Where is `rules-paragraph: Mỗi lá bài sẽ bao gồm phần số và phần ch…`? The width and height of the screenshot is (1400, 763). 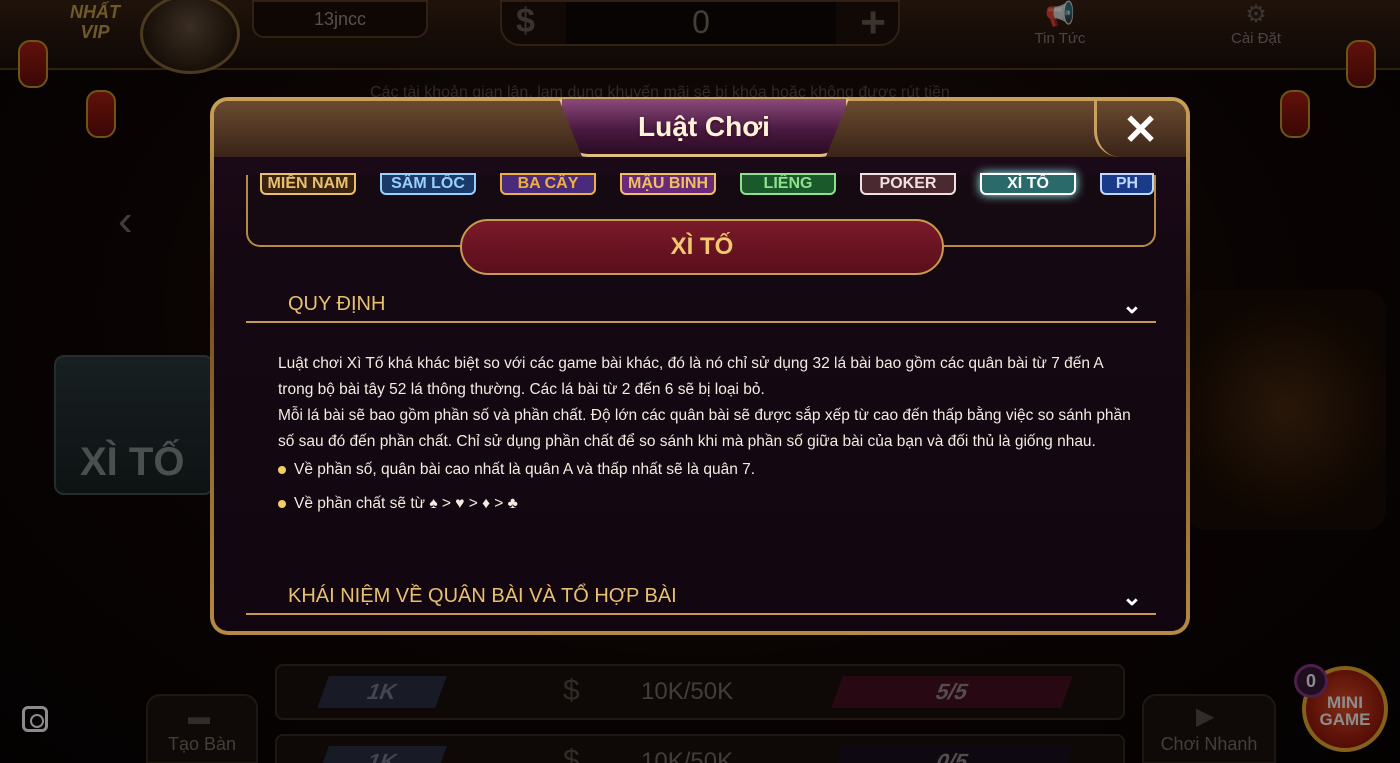 rules-paragraph: Mỗi lá bài sẽ bao gồm phần số và phần ch… is located at coordinates (704, 428).